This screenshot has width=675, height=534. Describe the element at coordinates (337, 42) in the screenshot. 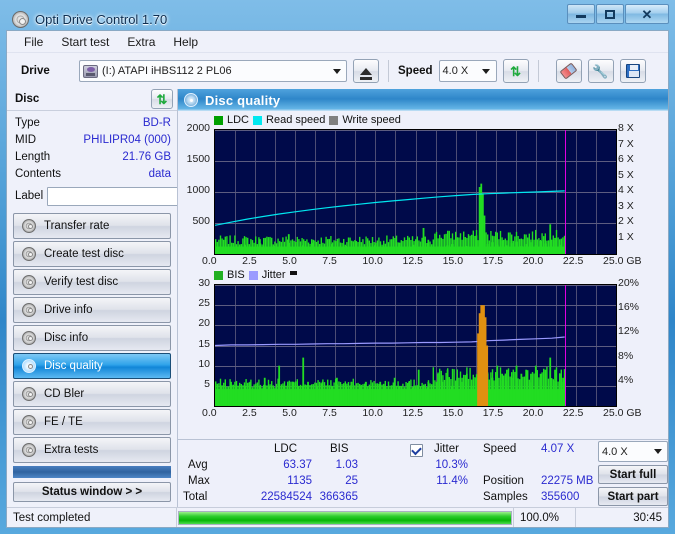

I see `menu-bar: File Start test Extra Help` at that location.